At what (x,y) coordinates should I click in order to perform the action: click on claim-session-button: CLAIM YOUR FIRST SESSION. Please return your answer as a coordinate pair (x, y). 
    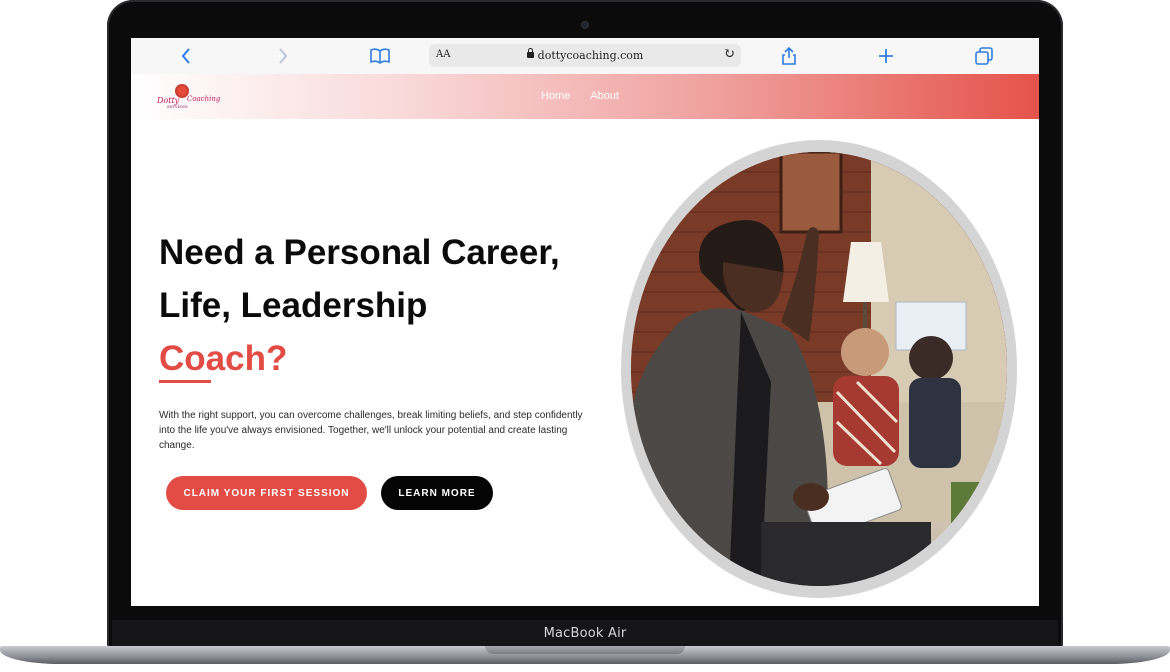
    Looking at the image, I should click on (266, 493).